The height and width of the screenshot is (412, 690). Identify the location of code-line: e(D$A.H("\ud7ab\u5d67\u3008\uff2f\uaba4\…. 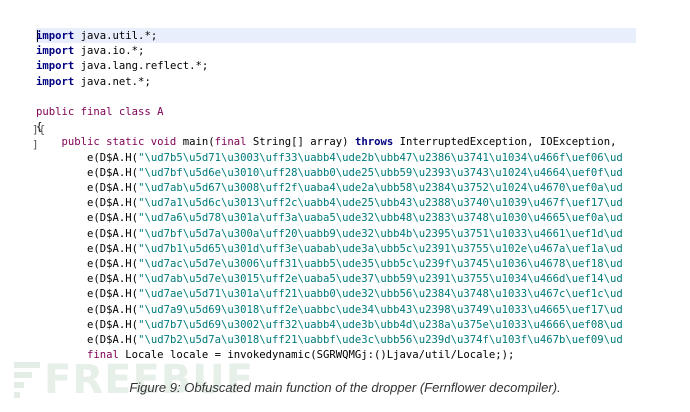
(329, 188).